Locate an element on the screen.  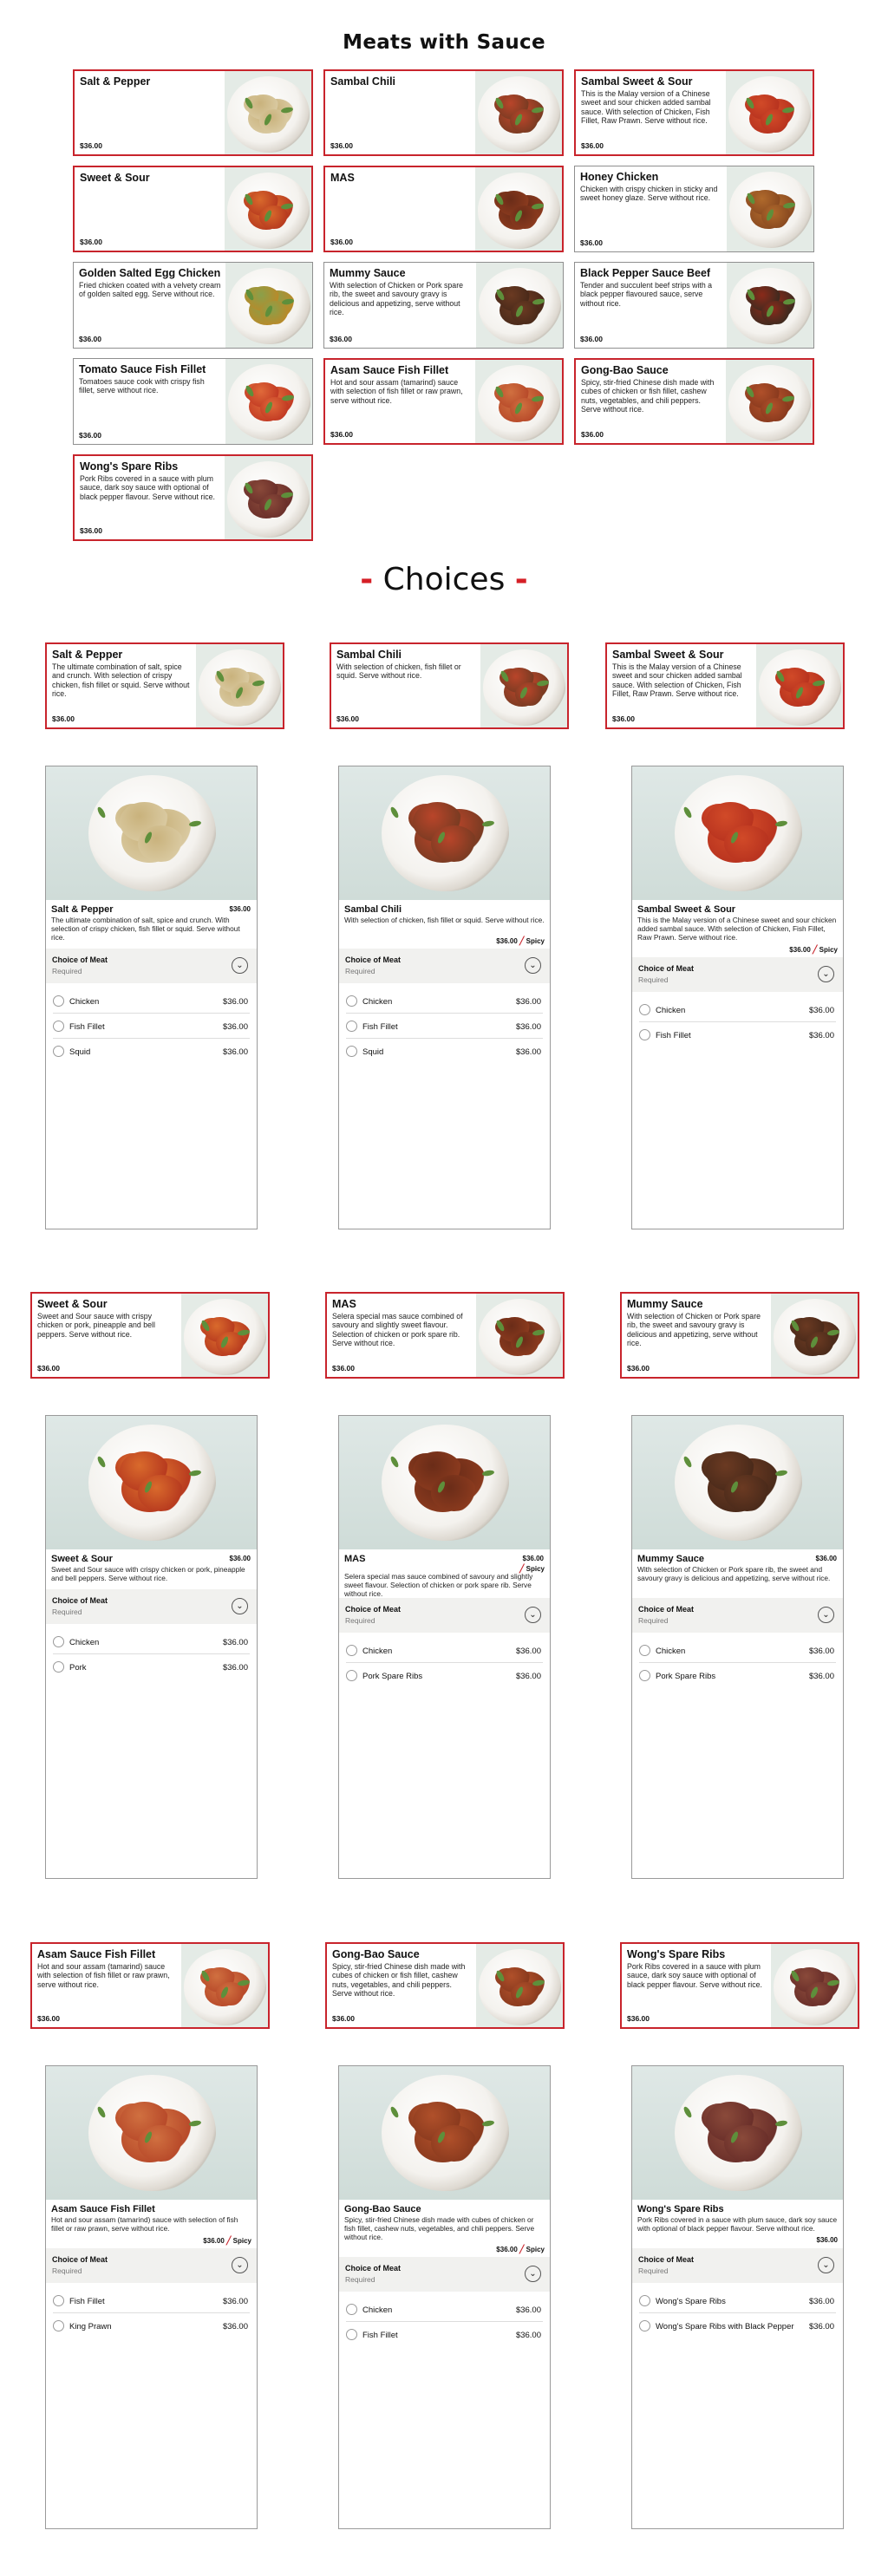
spicy-label: Spicy is located at coordinates (535, 2250).